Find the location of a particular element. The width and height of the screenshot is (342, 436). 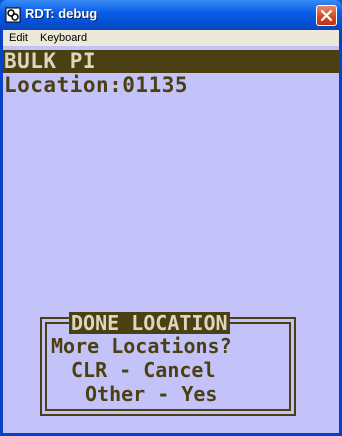

dialog-title: DONE LOCATION is located at coordinates (149, 323).